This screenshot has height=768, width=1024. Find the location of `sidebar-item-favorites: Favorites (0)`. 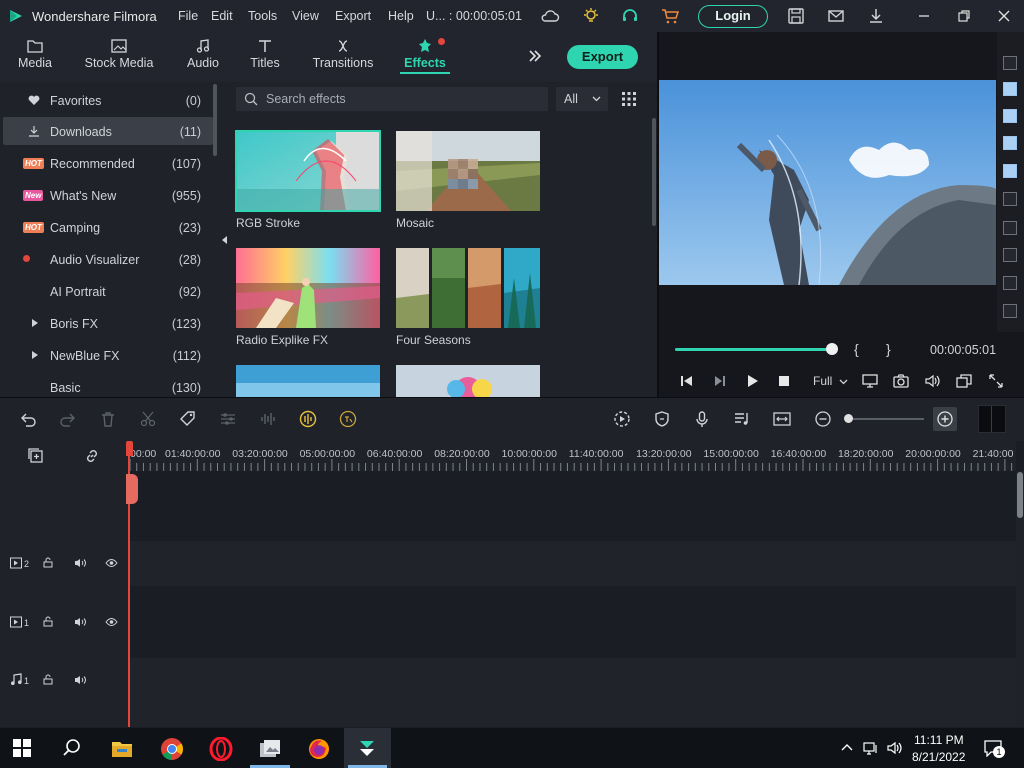

sidebar-item-favorites: Favorites (0) is located at coordinates (108, 100).